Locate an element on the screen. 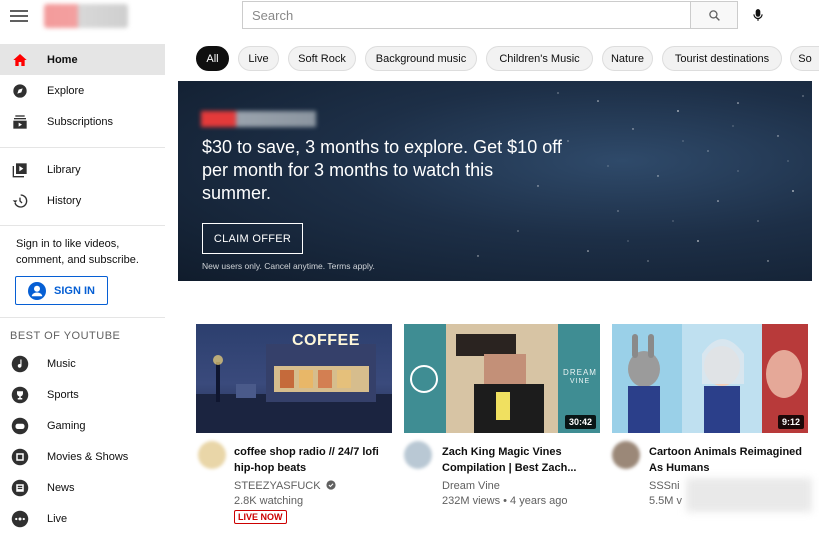  thumbnail-text: COFFEE is located at coordinates (326, 340).